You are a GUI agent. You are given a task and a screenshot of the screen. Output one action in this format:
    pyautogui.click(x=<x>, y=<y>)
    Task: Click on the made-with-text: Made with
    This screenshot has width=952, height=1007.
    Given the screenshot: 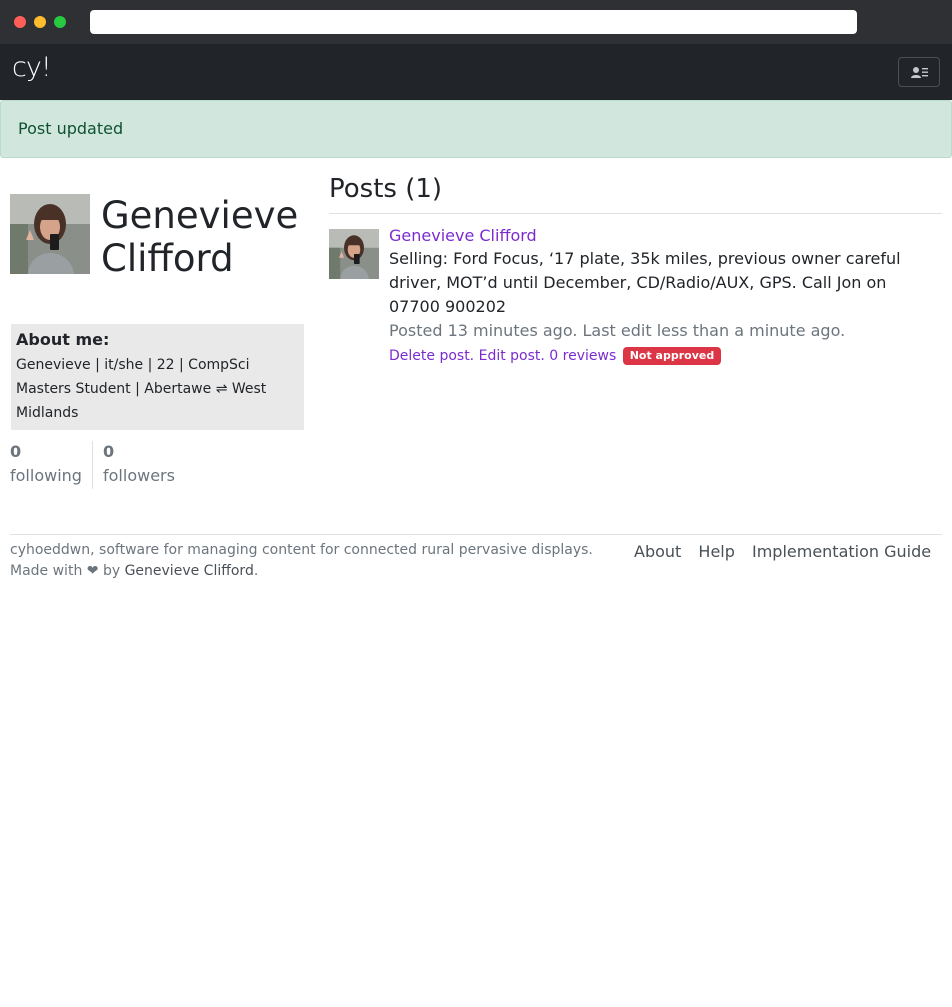 What is the action you would take?
    pyautogui.click(x=46, y=571)
    